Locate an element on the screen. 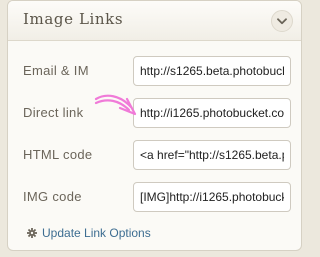 The image size is (320, 257). collapse-button is located at coordinates (282, 21).